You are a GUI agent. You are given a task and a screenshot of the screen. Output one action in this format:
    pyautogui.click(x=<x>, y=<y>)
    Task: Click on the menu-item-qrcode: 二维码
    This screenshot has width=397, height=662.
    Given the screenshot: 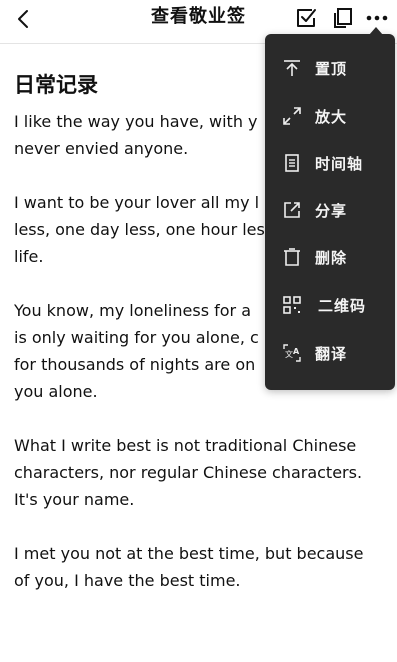 What is the action you would take?
    pyautogui.click(x=330, y=305)
    